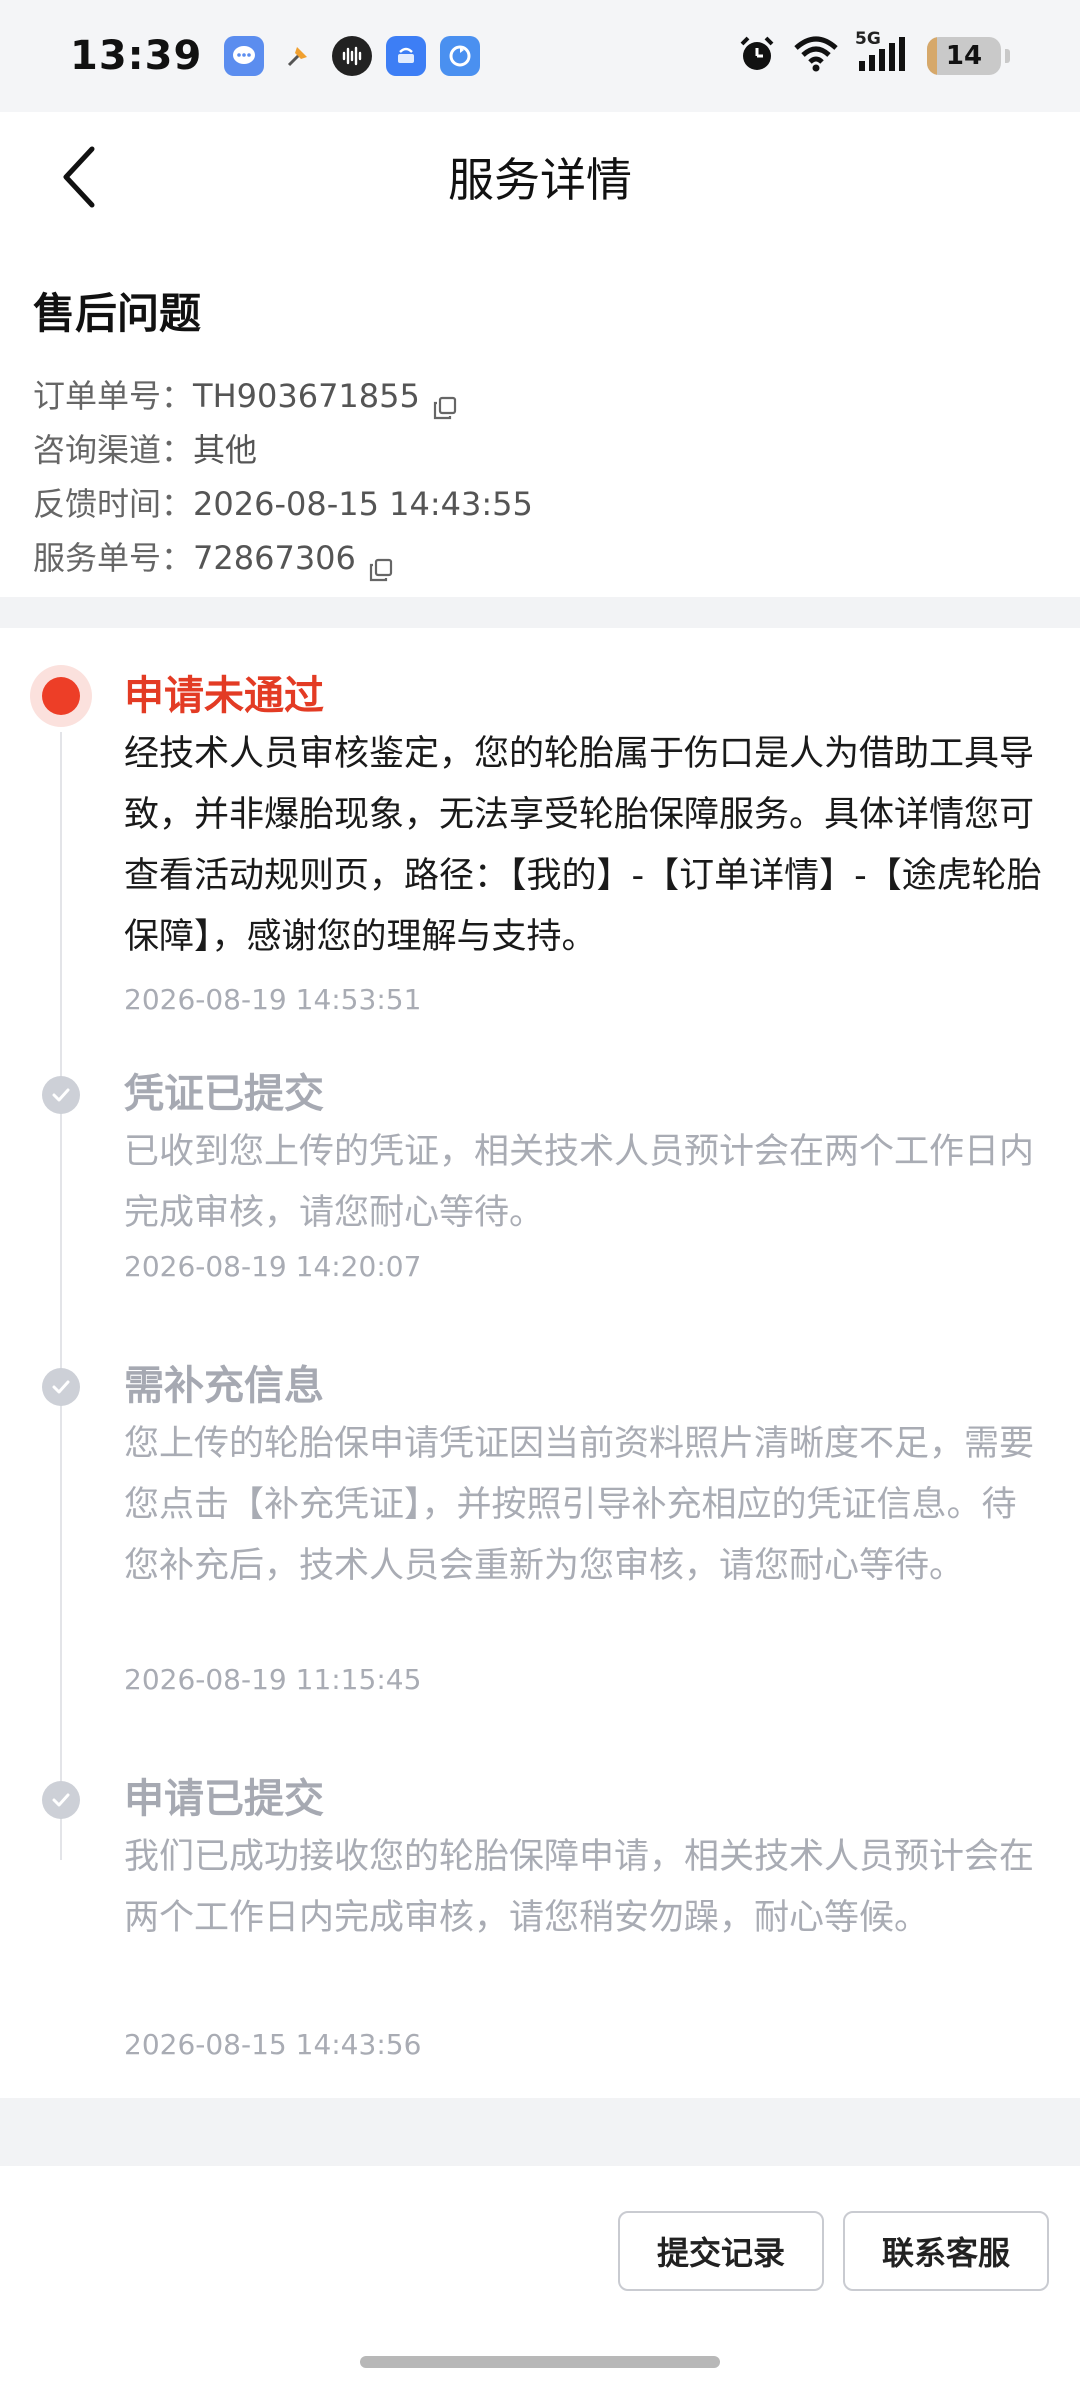 The width and height of the screenshot is (1080, 2398). What do you see at coordinates (244, 56) in the screenshot?
I see `message-icon` at bounding box center [244, 56].